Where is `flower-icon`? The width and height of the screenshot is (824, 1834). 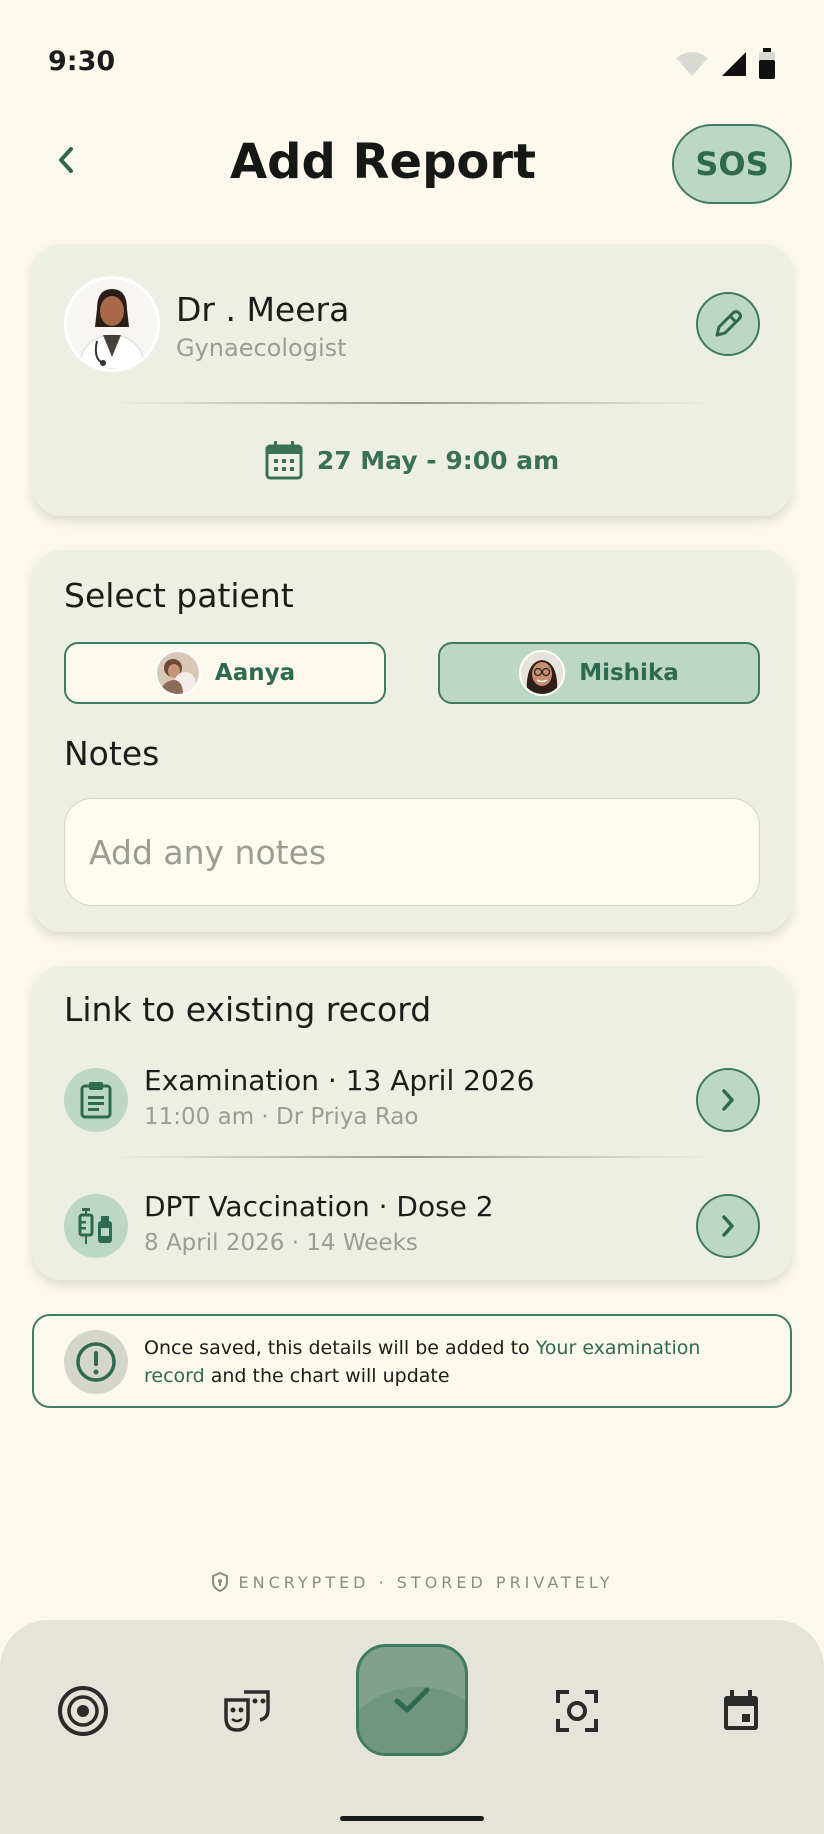
flower-icon is located at coordinates (83, 1711).